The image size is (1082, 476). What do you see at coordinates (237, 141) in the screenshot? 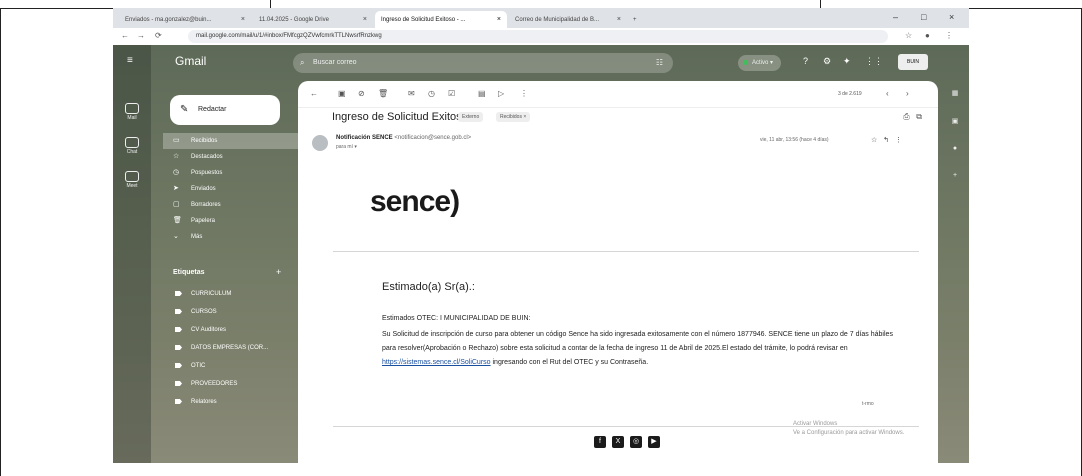
I see `nav-recibidos: ▭ Recibidos` at bounding box center [237, 141].